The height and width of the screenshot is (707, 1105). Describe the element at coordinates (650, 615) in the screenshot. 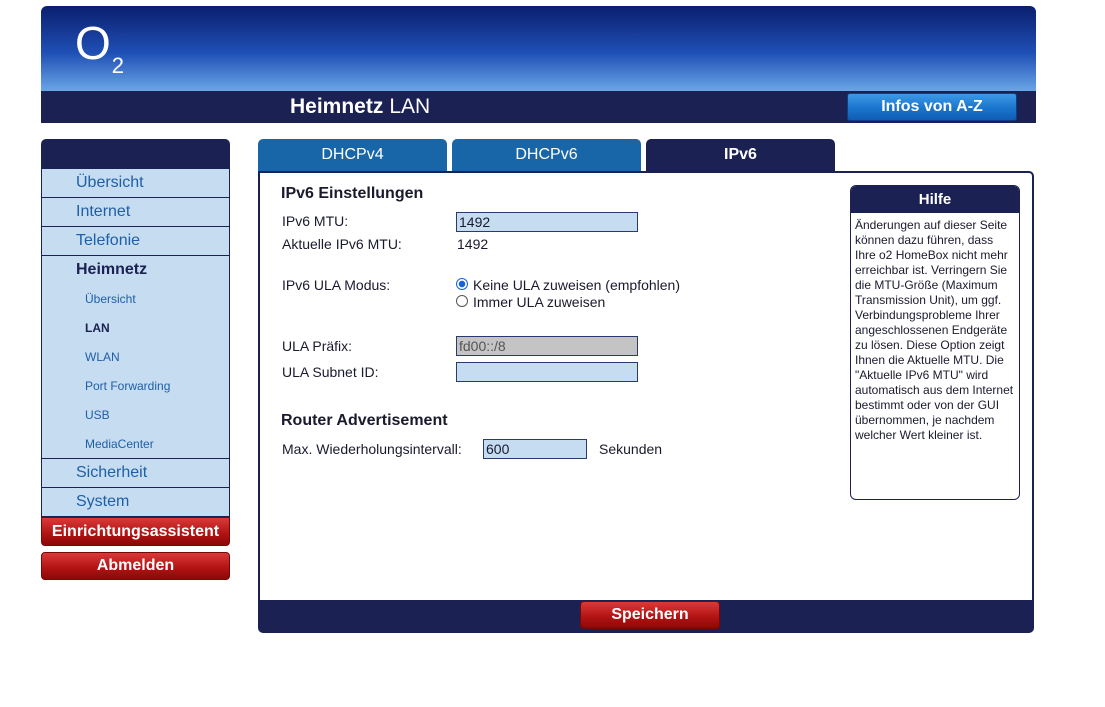

I see `save-button: Speichern` at that location.